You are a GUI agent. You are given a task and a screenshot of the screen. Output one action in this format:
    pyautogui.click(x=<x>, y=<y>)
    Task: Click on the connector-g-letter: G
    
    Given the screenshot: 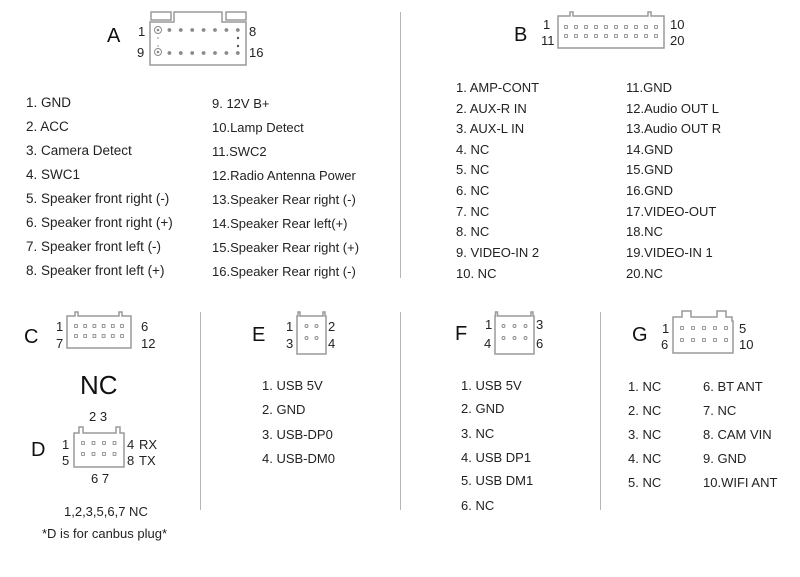 What is the action you would take?
    pyautogui.click(x=640, y=335)
    